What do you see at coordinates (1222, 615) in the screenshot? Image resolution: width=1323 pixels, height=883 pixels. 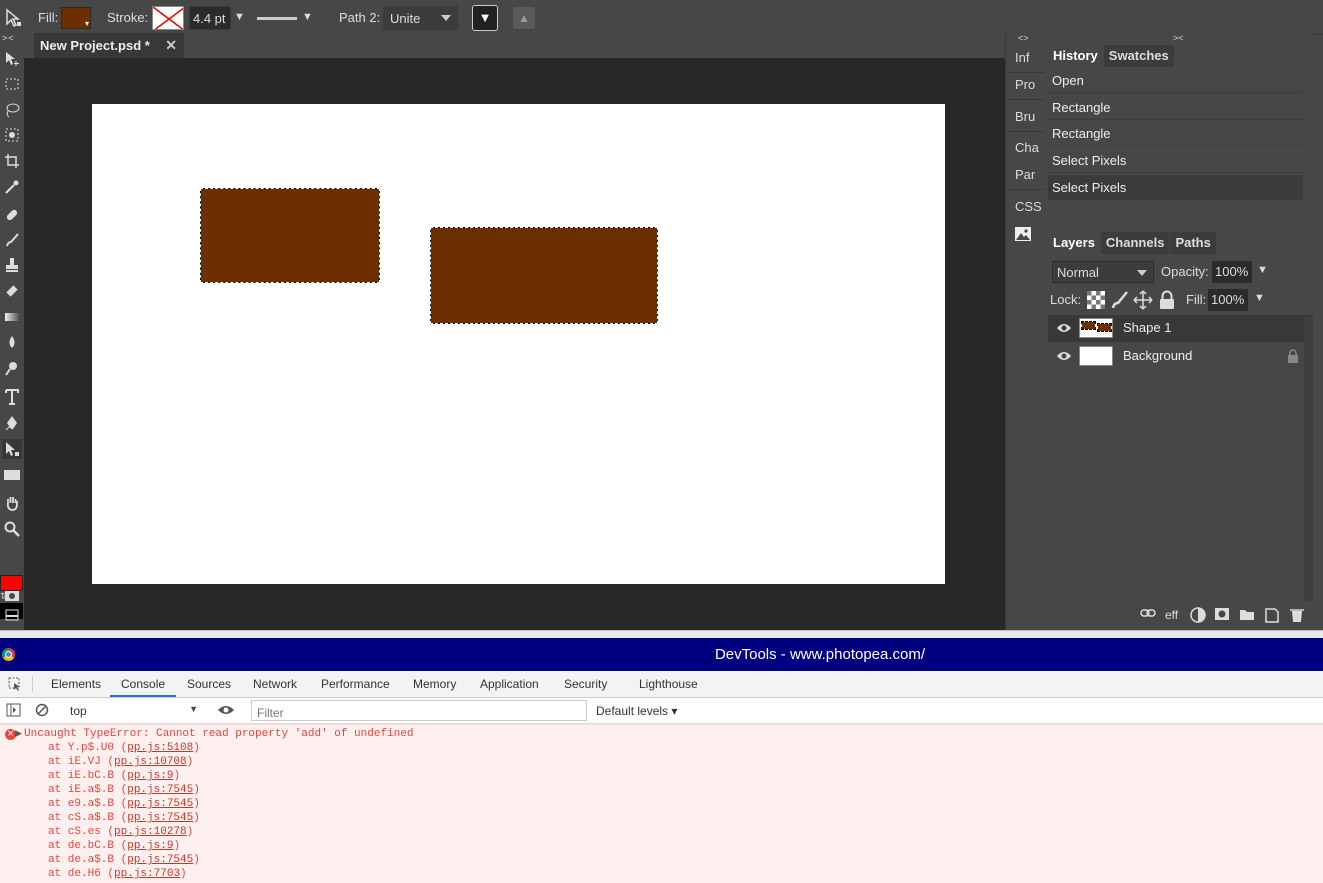 I see `layer-mask-icon` at bounding box center [1222, 615].